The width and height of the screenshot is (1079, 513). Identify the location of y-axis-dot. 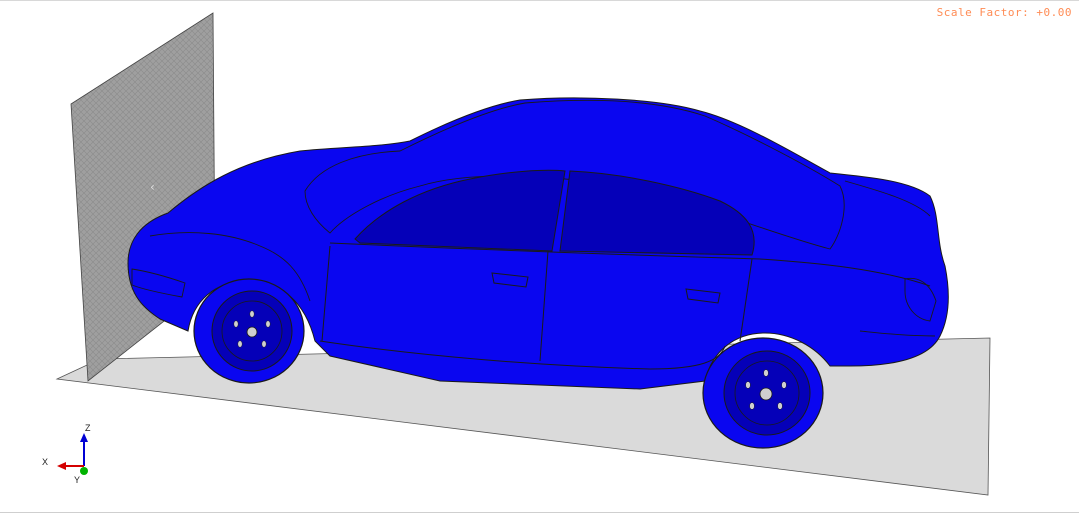
(84, 471).